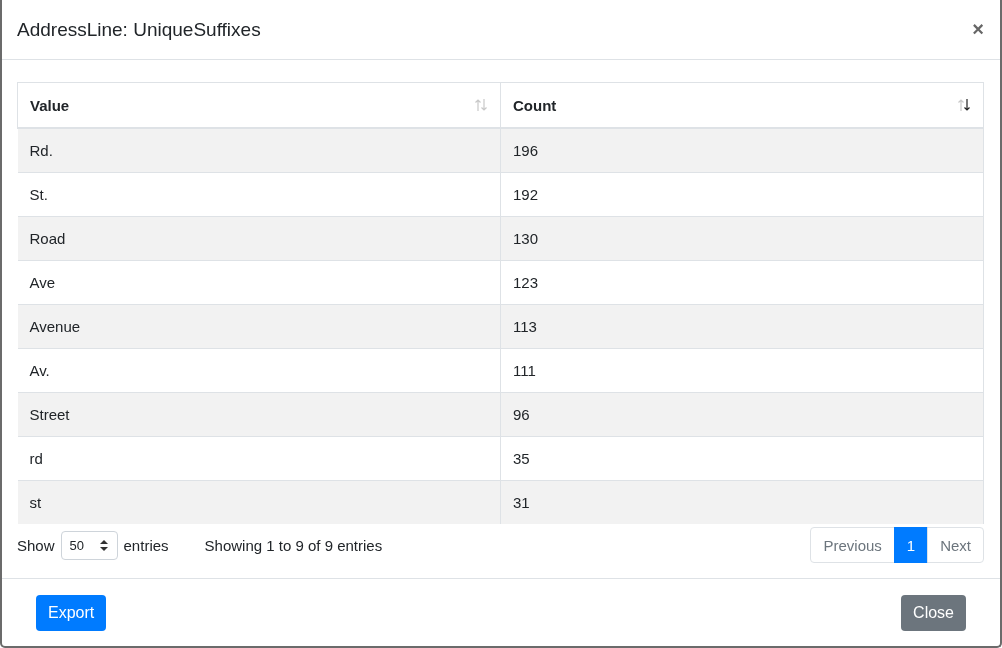 The height and width of the screenshot is (648, 1002). Describe the element at coordinates (933, 612) in the screenshot. I see `close-button: Close` at that location.